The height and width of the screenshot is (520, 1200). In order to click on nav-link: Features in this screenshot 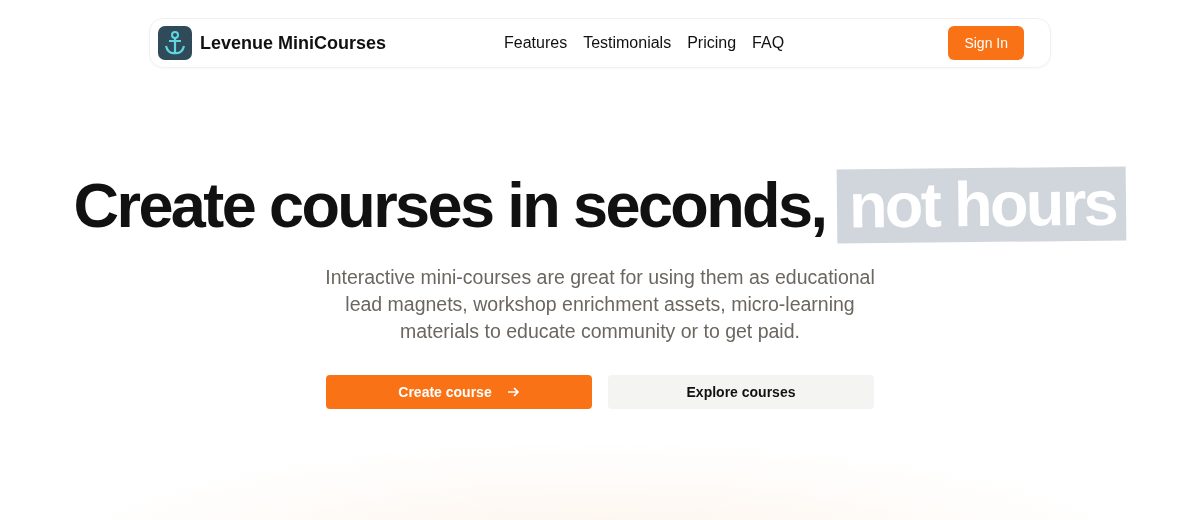, I will do `click(536, 43)`.